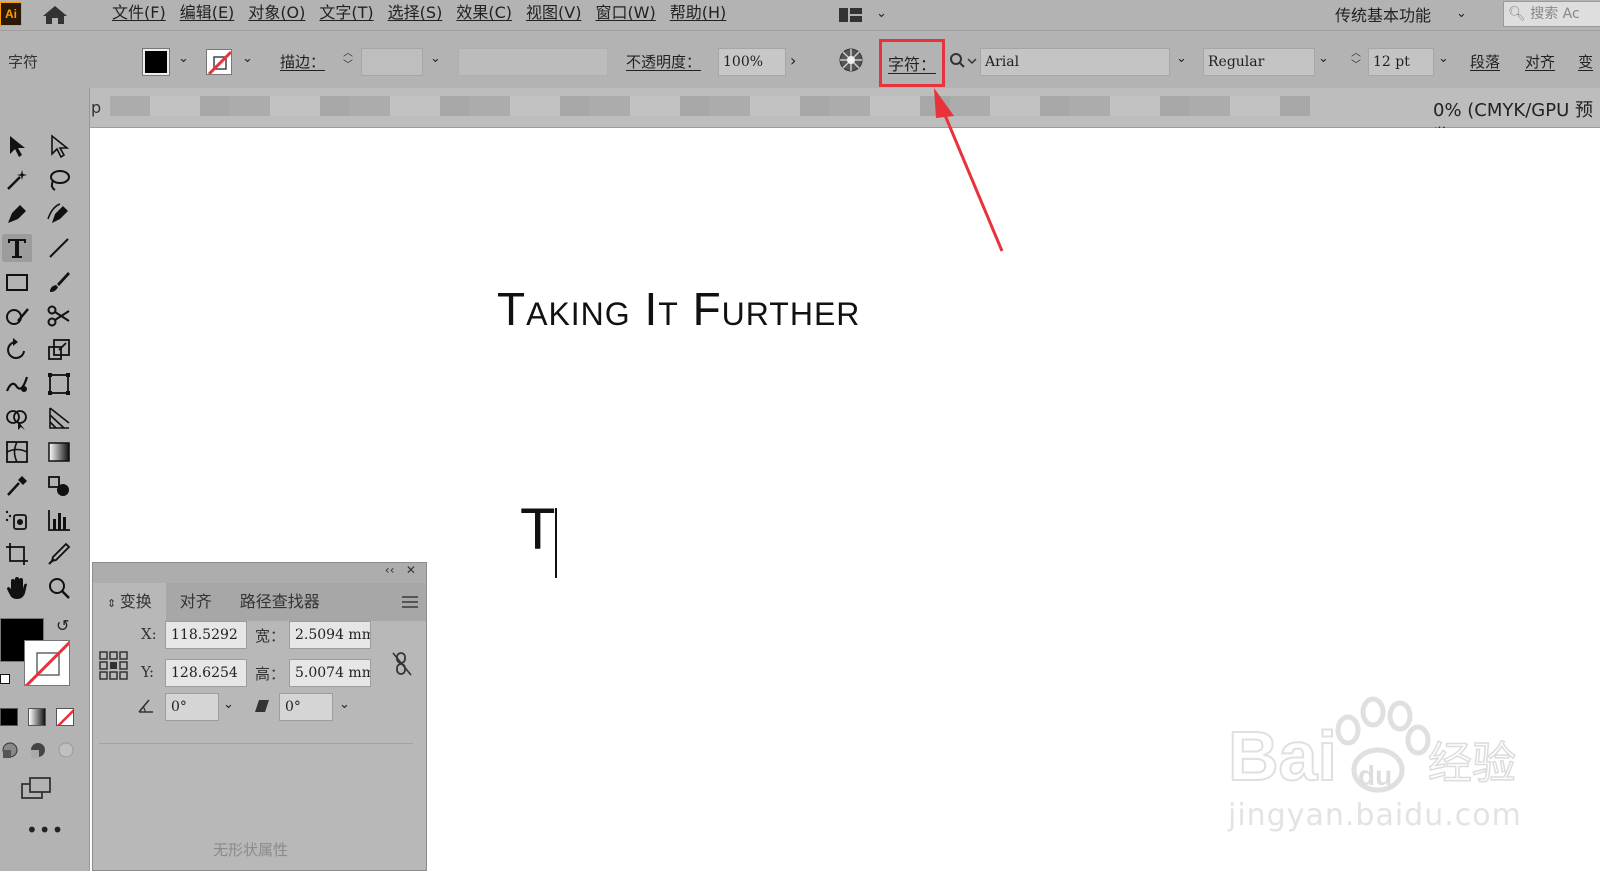 The height and width of the screenshot is (871, 1600). Describe the element at coordinates (59, 350) in the screenshot. I see `scale-tool` at that location.